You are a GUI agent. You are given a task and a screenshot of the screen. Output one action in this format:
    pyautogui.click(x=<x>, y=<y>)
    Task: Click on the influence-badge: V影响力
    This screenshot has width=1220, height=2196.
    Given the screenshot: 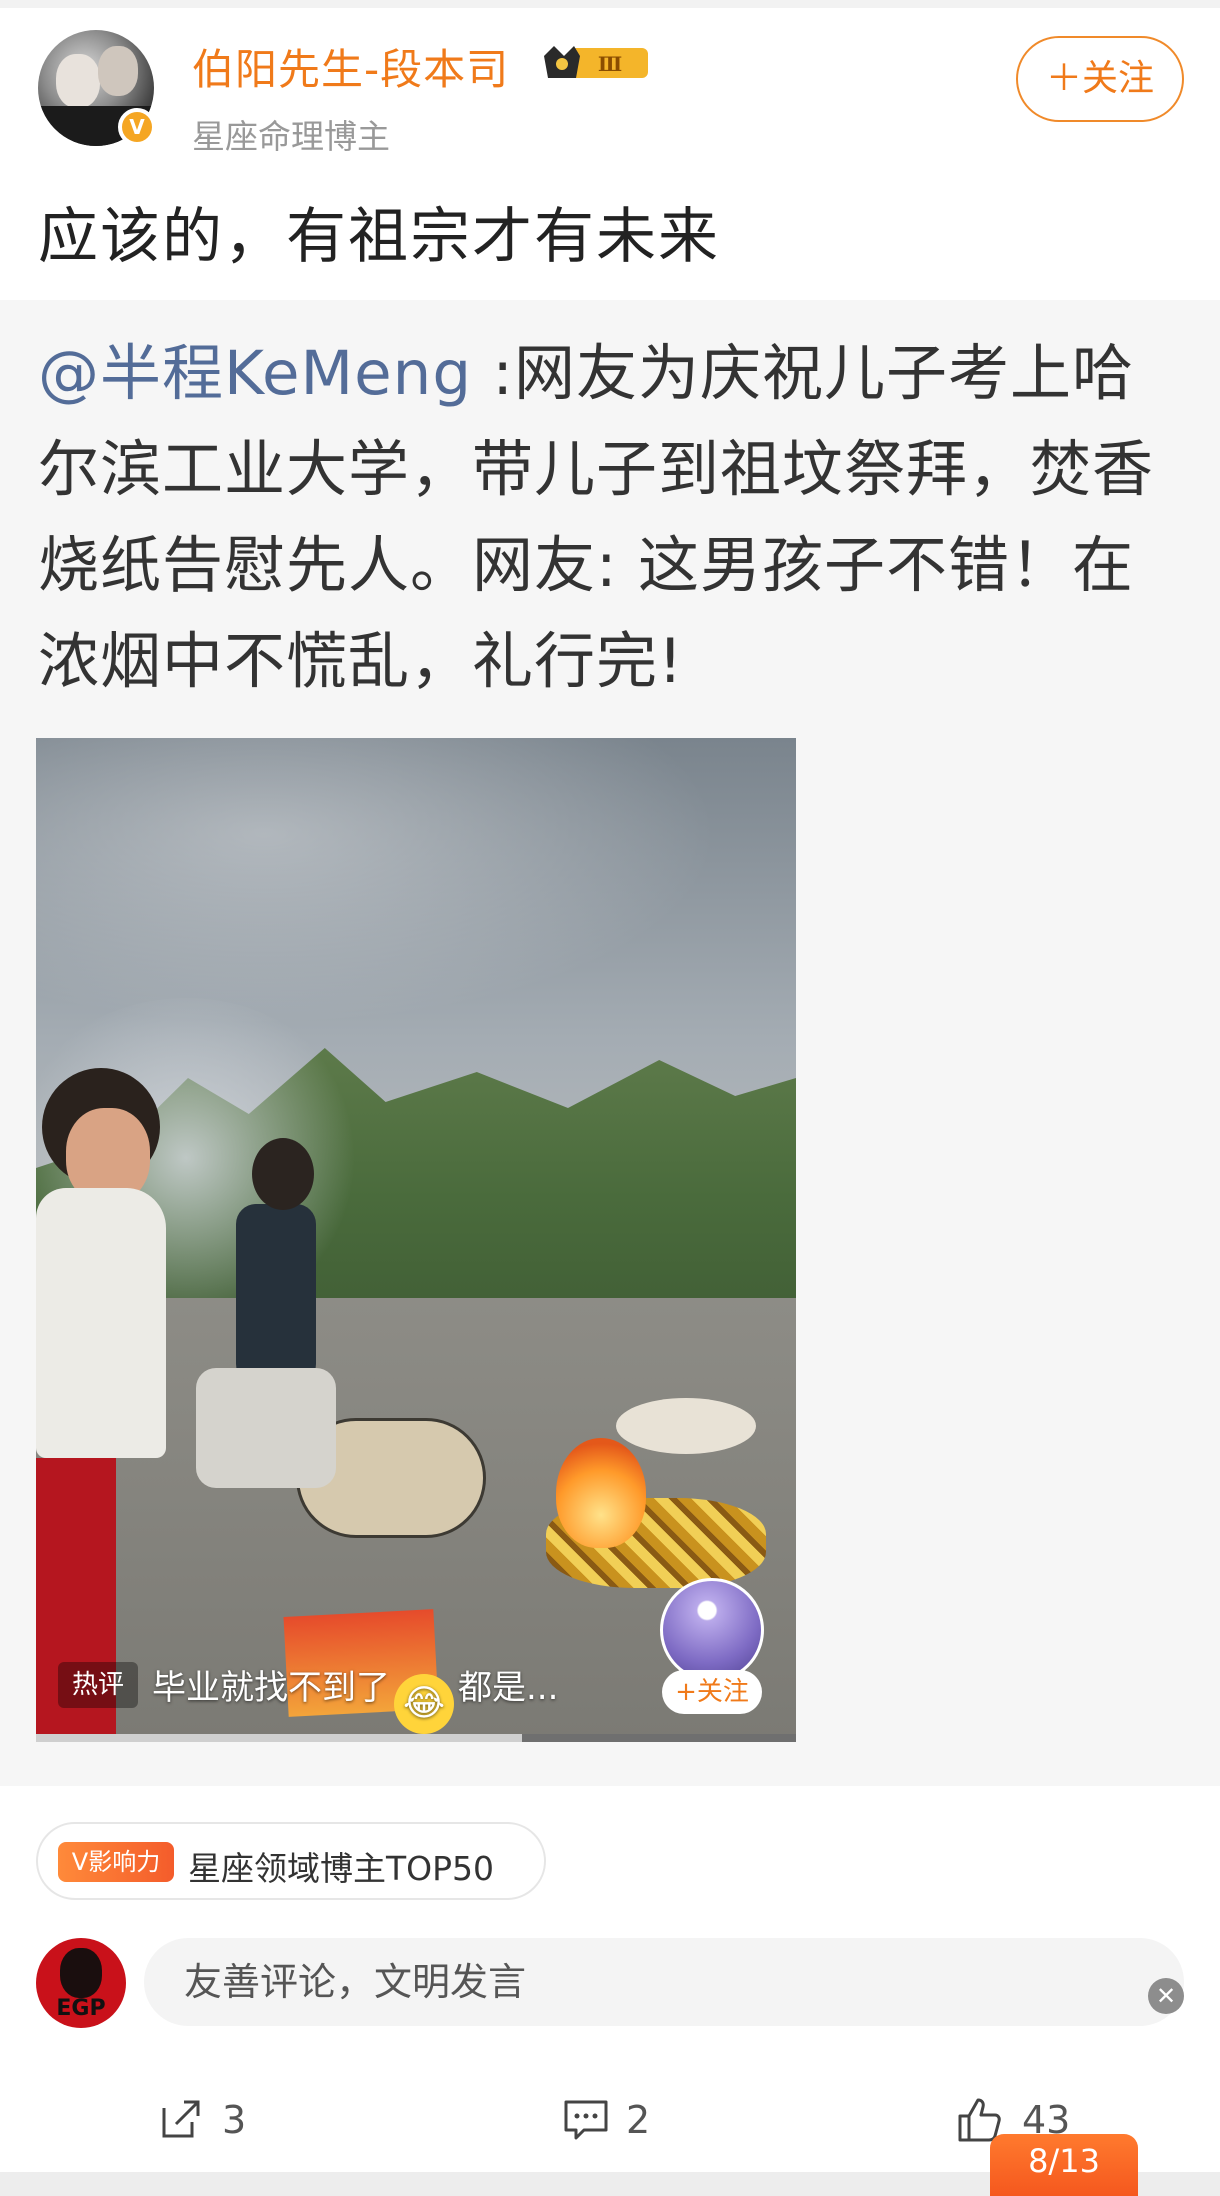 What is the action you would take?
    pyautogui.click(x=116, y=1862)
    